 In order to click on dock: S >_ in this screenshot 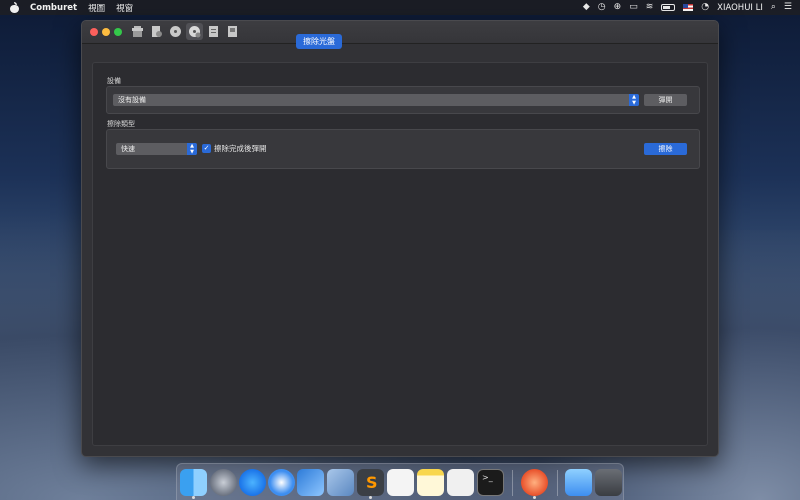, I will do `click(400, 481)`.